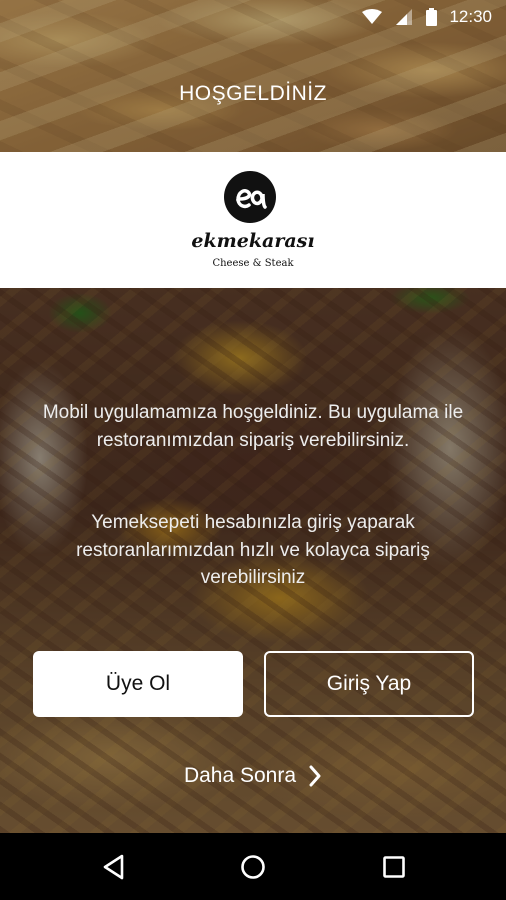  Describe the element at coordinates (253, 17) in the screenshot. I see `status-bar: 12:30` at that location.